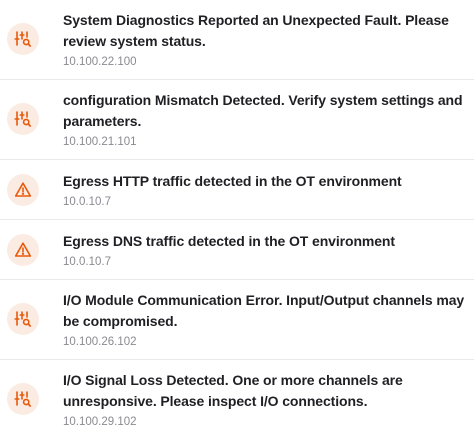  I want to click on alert-ip-address: 10.100.29.102, so click(100, 422).